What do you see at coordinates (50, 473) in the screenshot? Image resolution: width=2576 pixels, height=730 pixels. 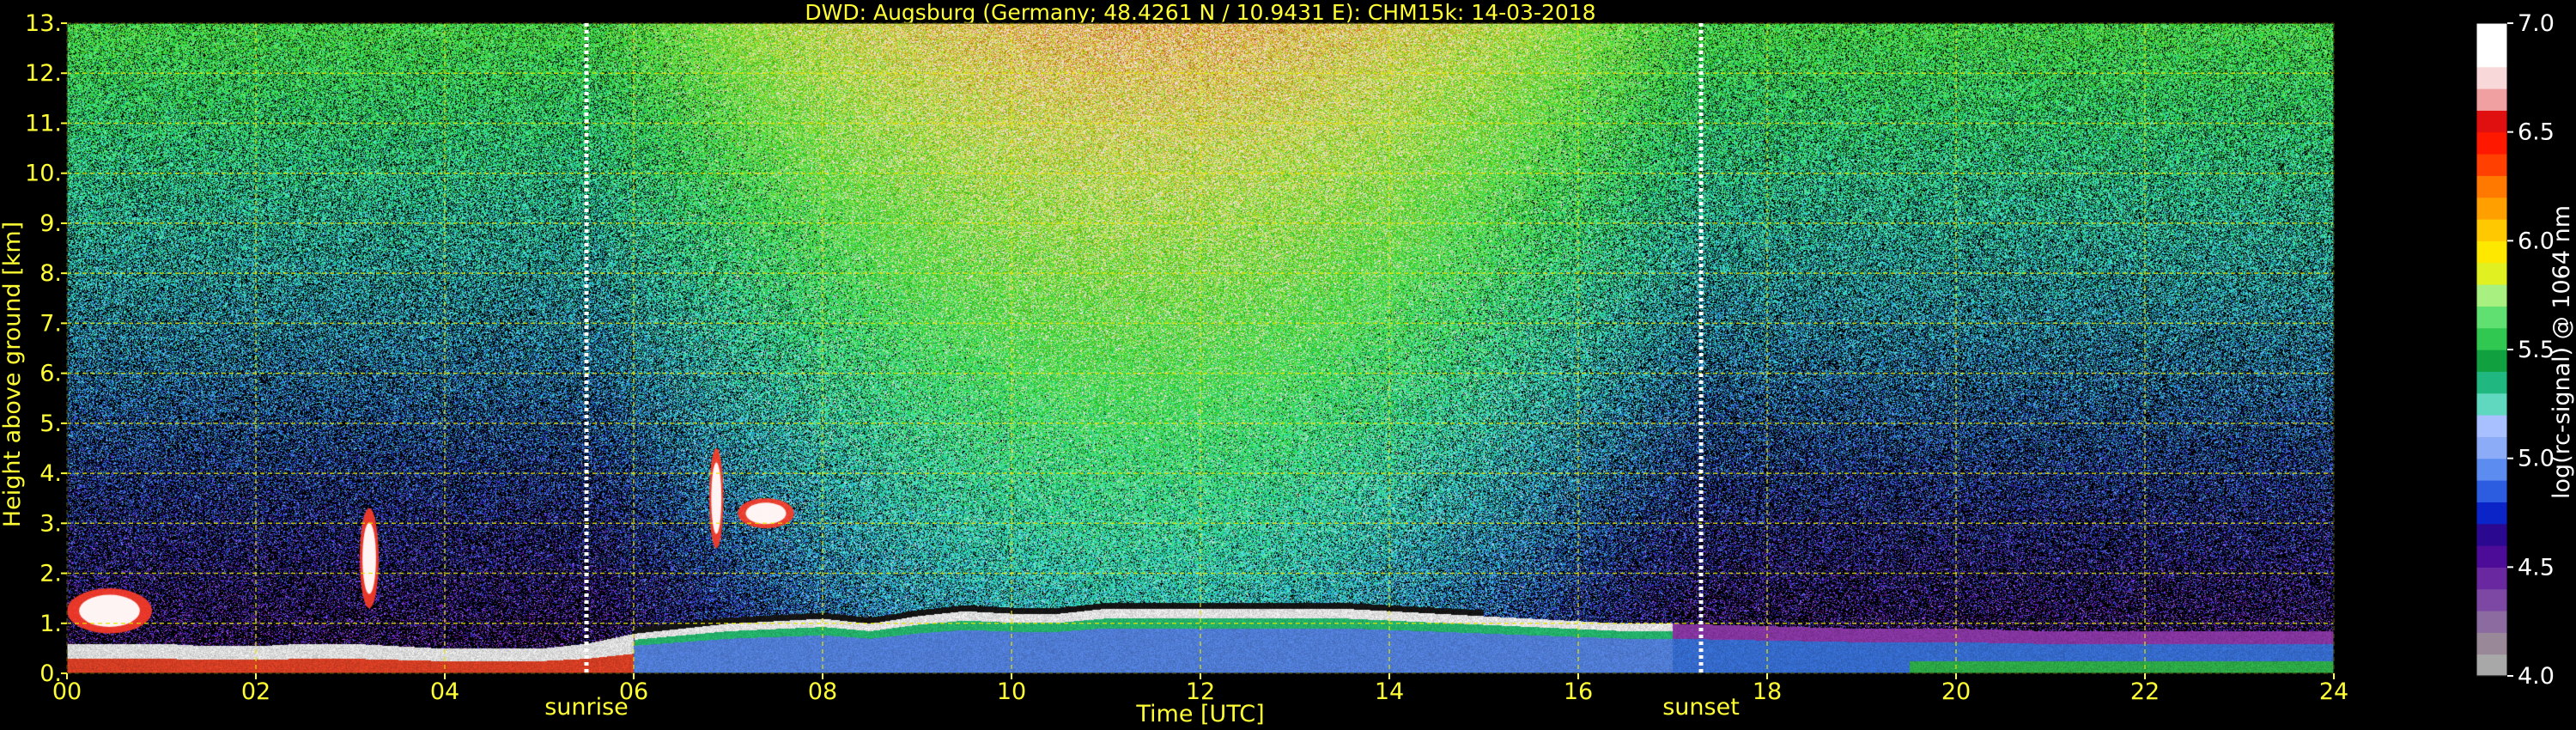 I see `y-tick-label: 4.` at bounding box center [50, 473].